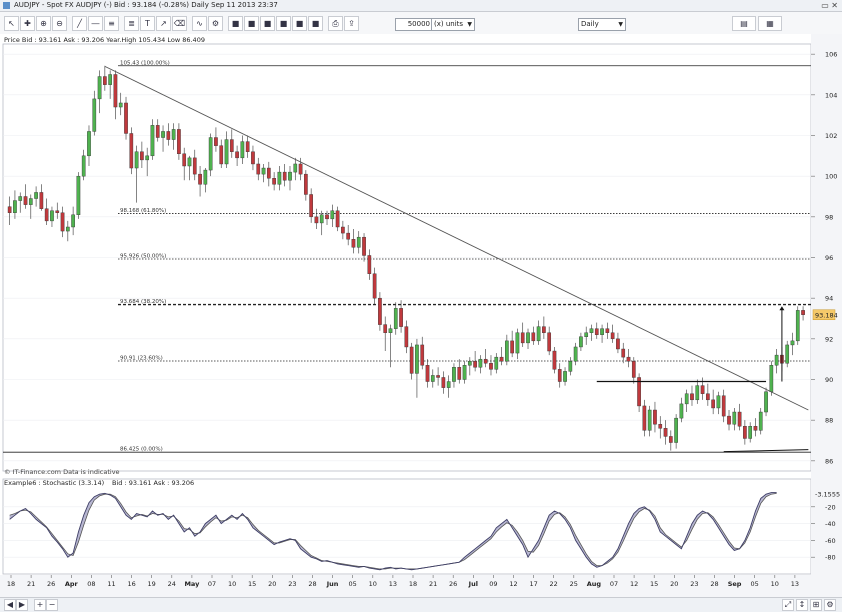 Image resolution: width=842 pixels, height=612 pixels. I want to click on time-tick-label: 10, so click(775, 584).